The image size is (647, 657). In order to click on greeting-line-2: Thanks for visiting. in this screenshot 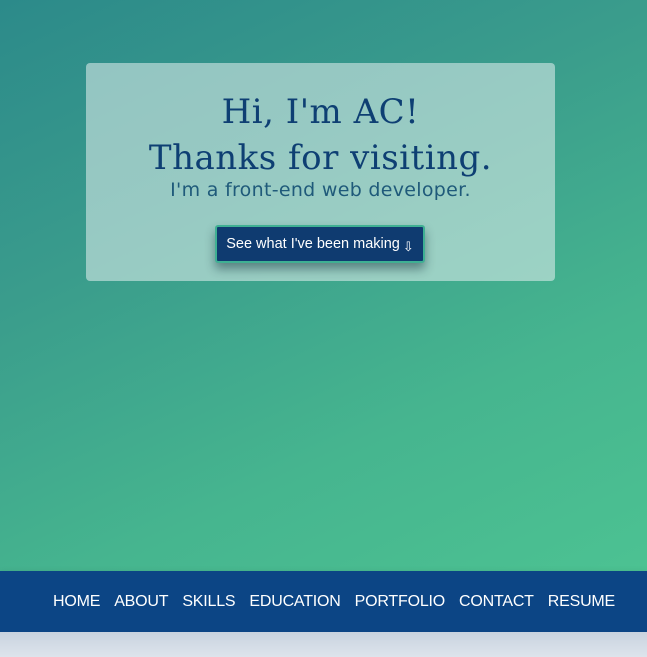, I will do `click(320, 158)`.